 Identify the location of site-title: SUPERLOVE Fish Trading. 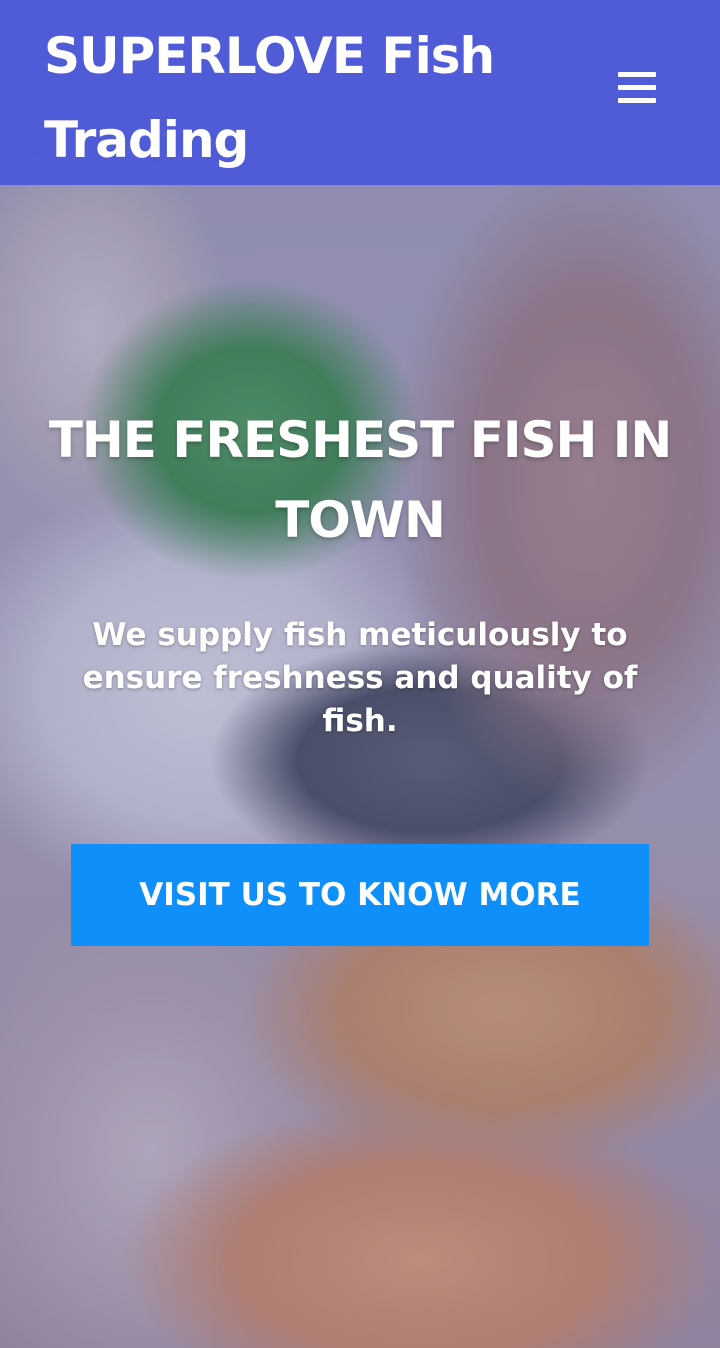
(304, 98).